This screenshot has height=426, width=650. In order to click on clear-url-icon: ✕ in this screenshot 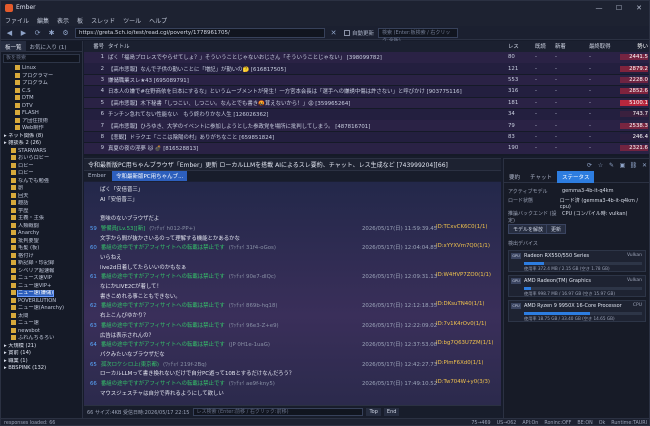, I will do `click(333, 32)`.